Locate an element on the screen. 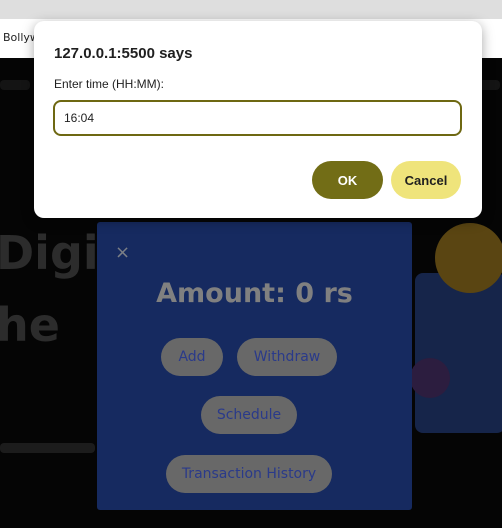 The height and width of the screenshot is (528, 502). dialog-title: 127.0.0.1:5500 says is located at coordinates (123, 53).